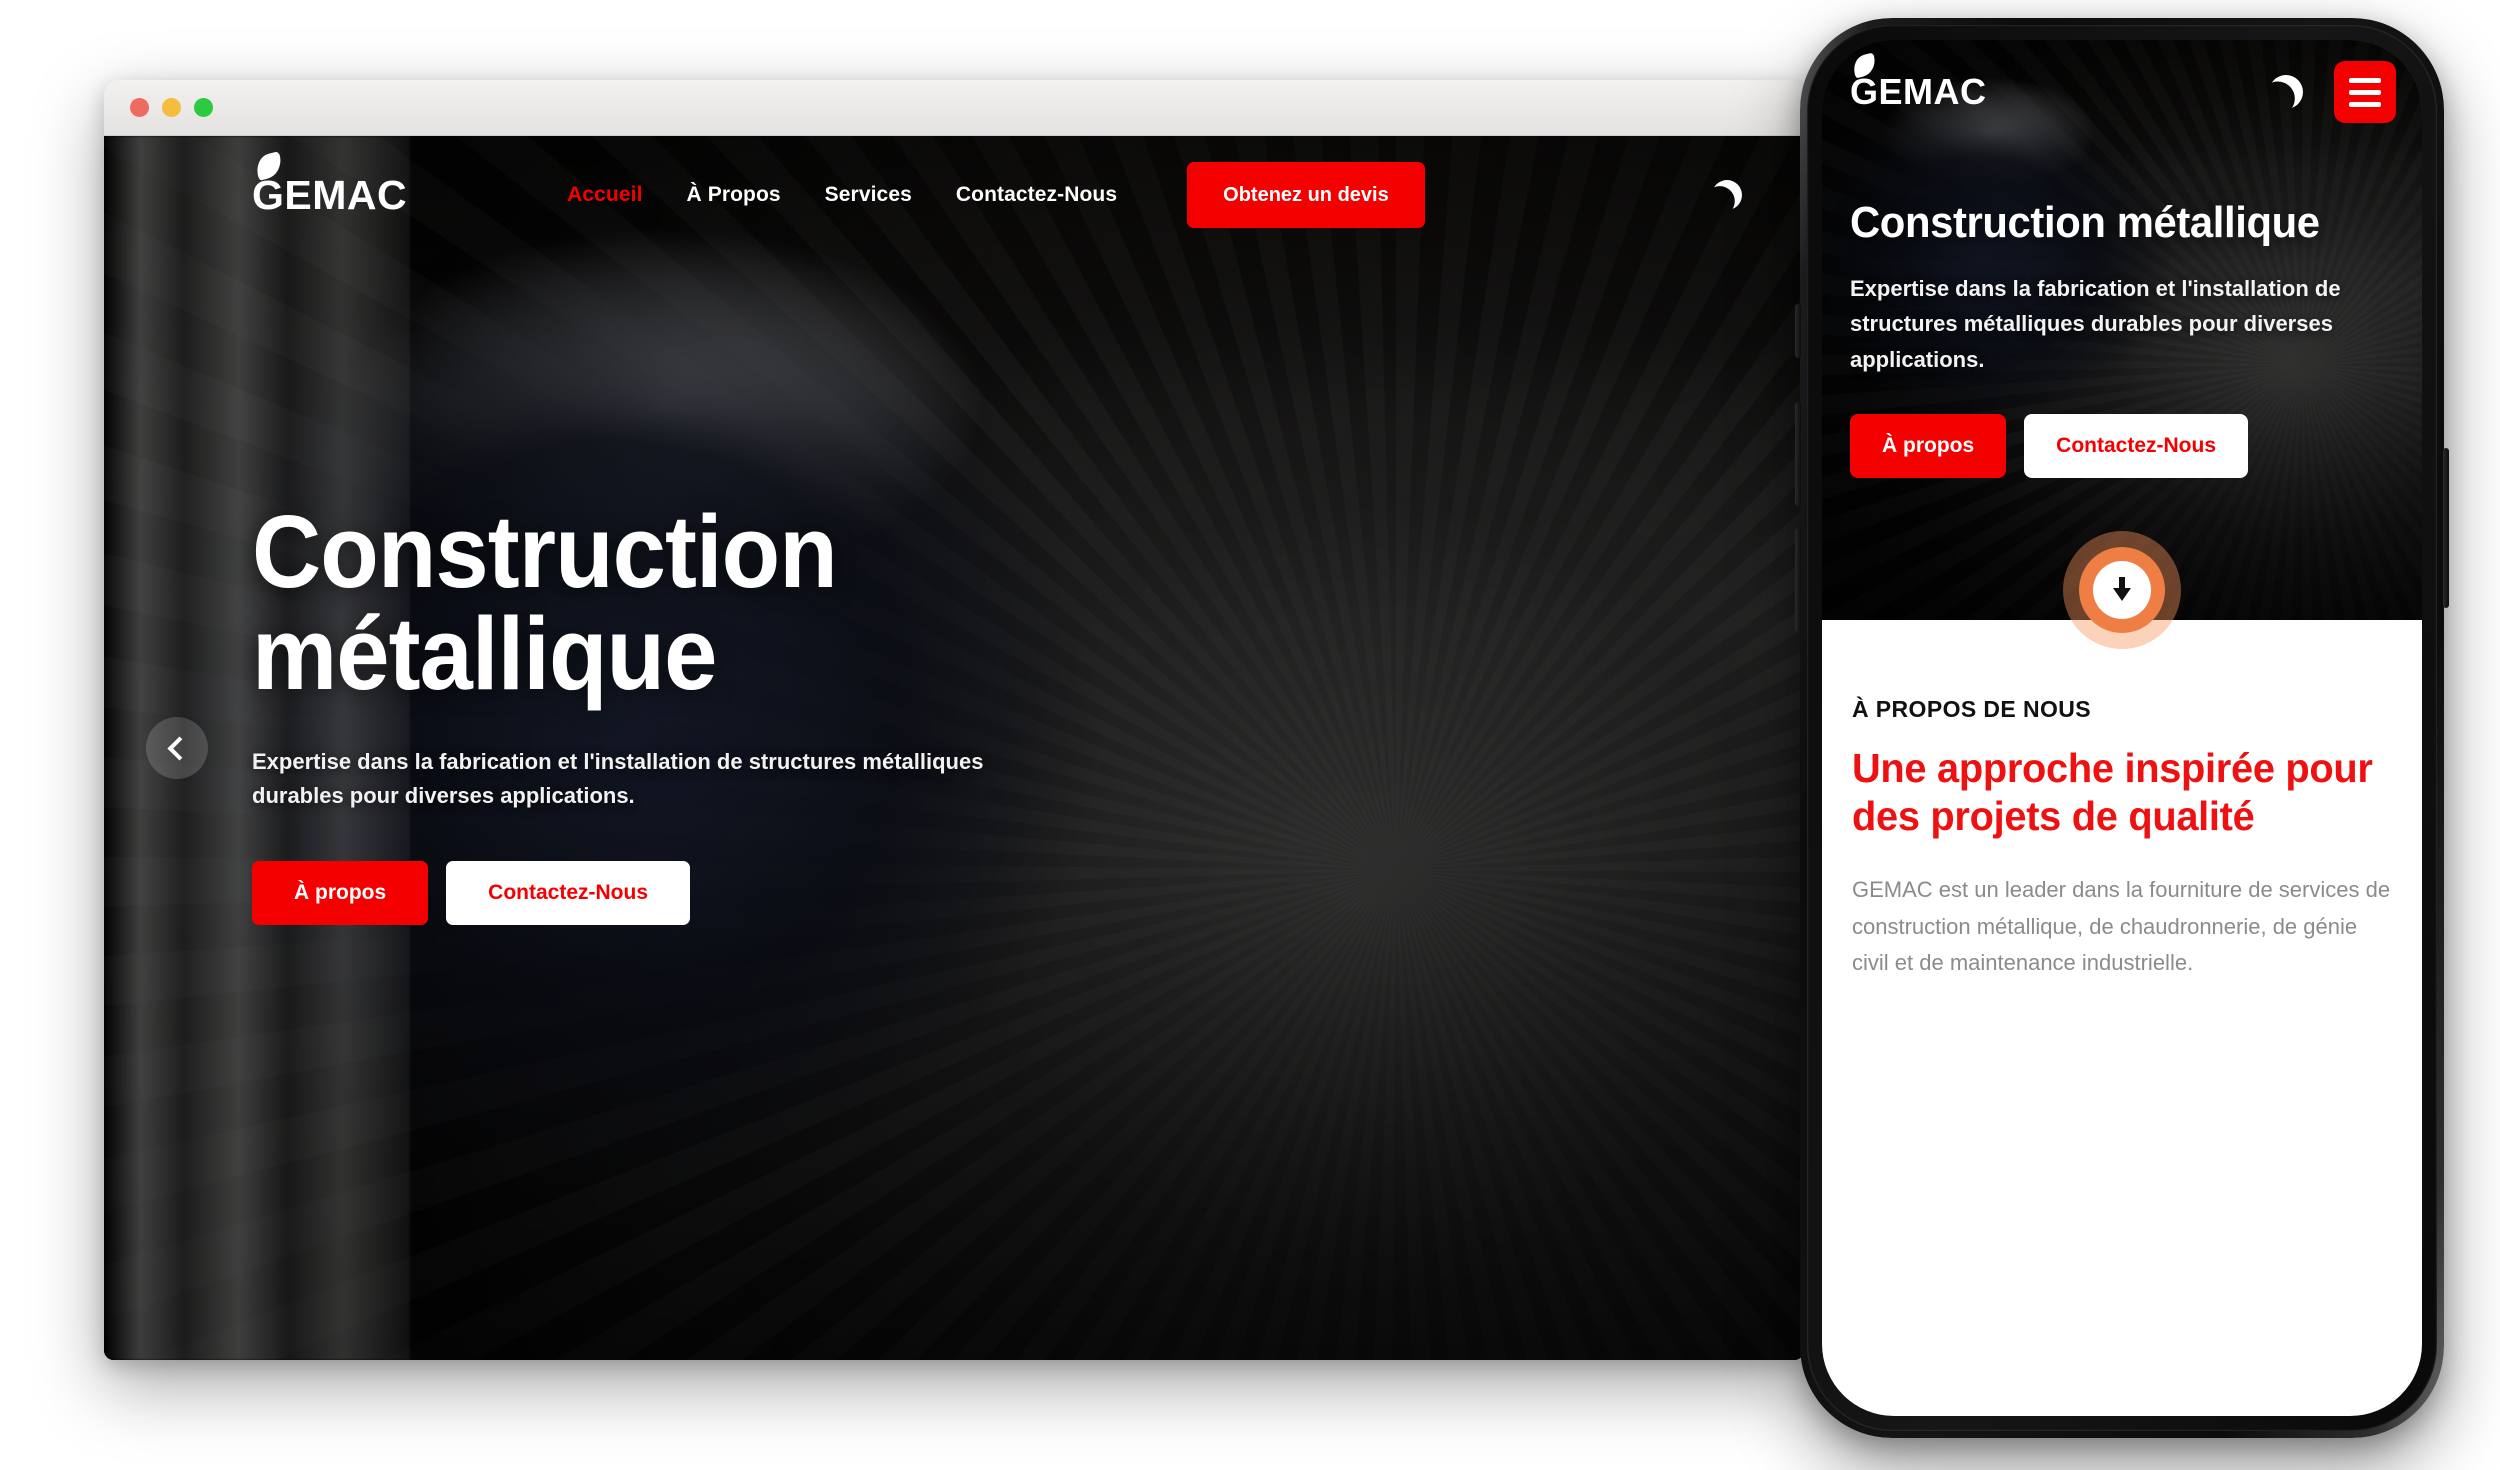 The width and height of the screenshot is (2500, 1470). I want to click on hero-action-buttons: À propos Contactez-Nous, so click(692, 893).